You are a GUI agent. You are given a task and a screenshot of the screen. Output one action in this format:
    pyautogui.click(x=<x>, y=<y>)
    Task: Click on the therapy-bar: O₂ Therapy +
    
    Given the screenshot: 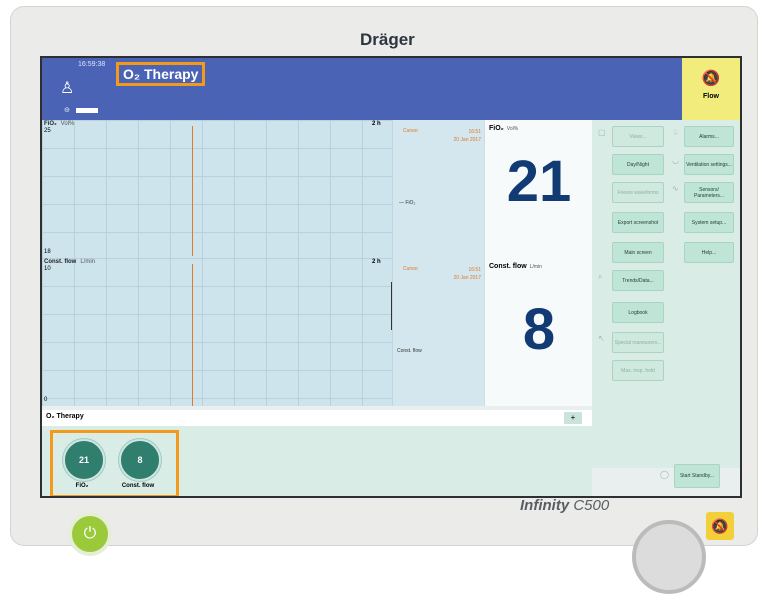 What is the action you would take?
    pyautogui.click(x=317, y=418)
    